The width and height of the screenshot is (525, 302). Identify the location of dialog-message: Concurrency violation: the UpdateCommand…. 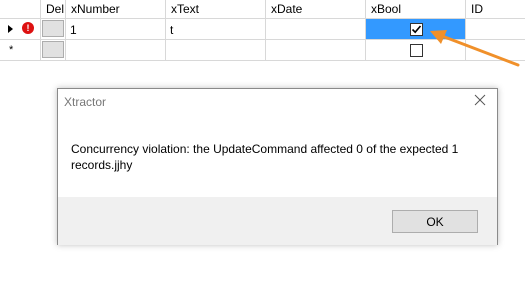
(265, 157).